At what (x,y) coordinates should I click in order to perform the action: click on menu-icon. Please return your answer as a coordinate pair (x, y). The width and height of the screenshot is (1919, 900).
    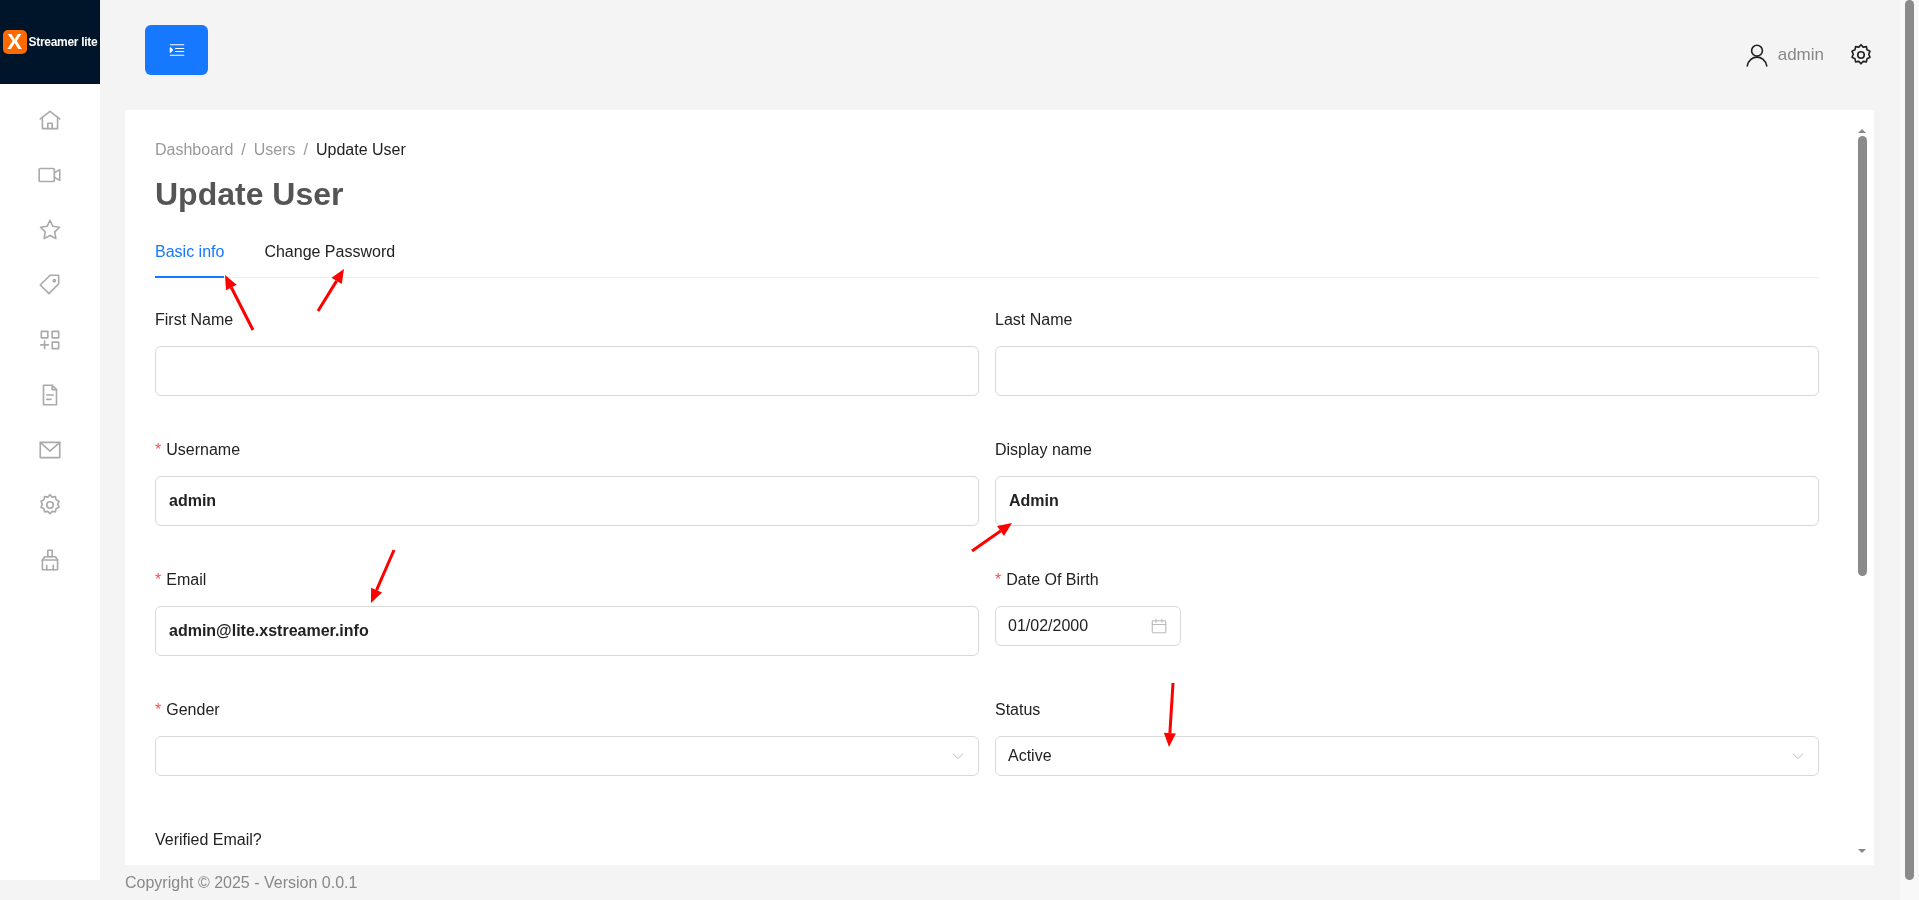
    Looking at the image, I should click on (176, 50).